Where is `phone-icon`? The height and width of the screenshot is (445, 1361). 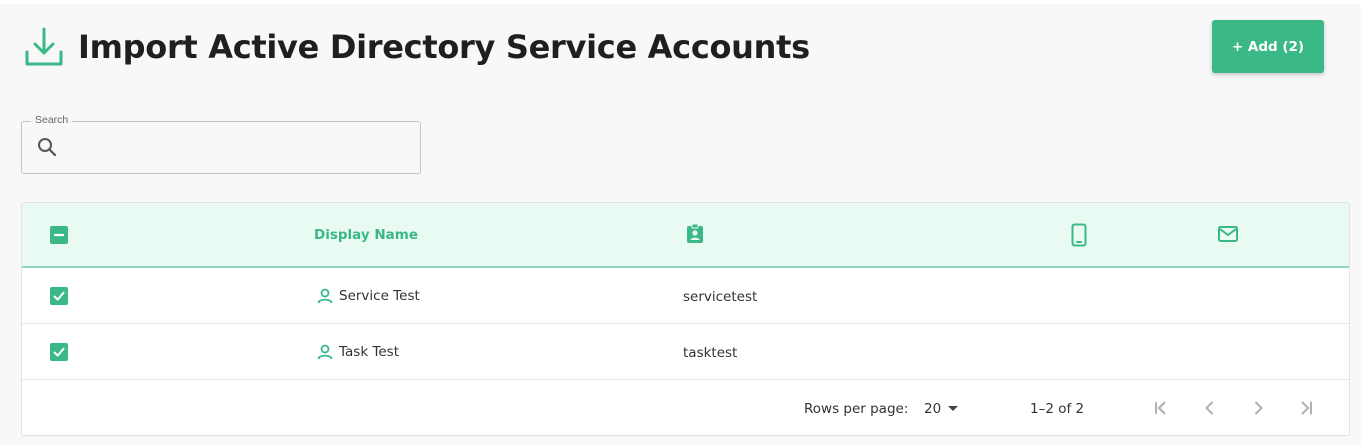 phone-icon is located at coordinates (1079, 237).